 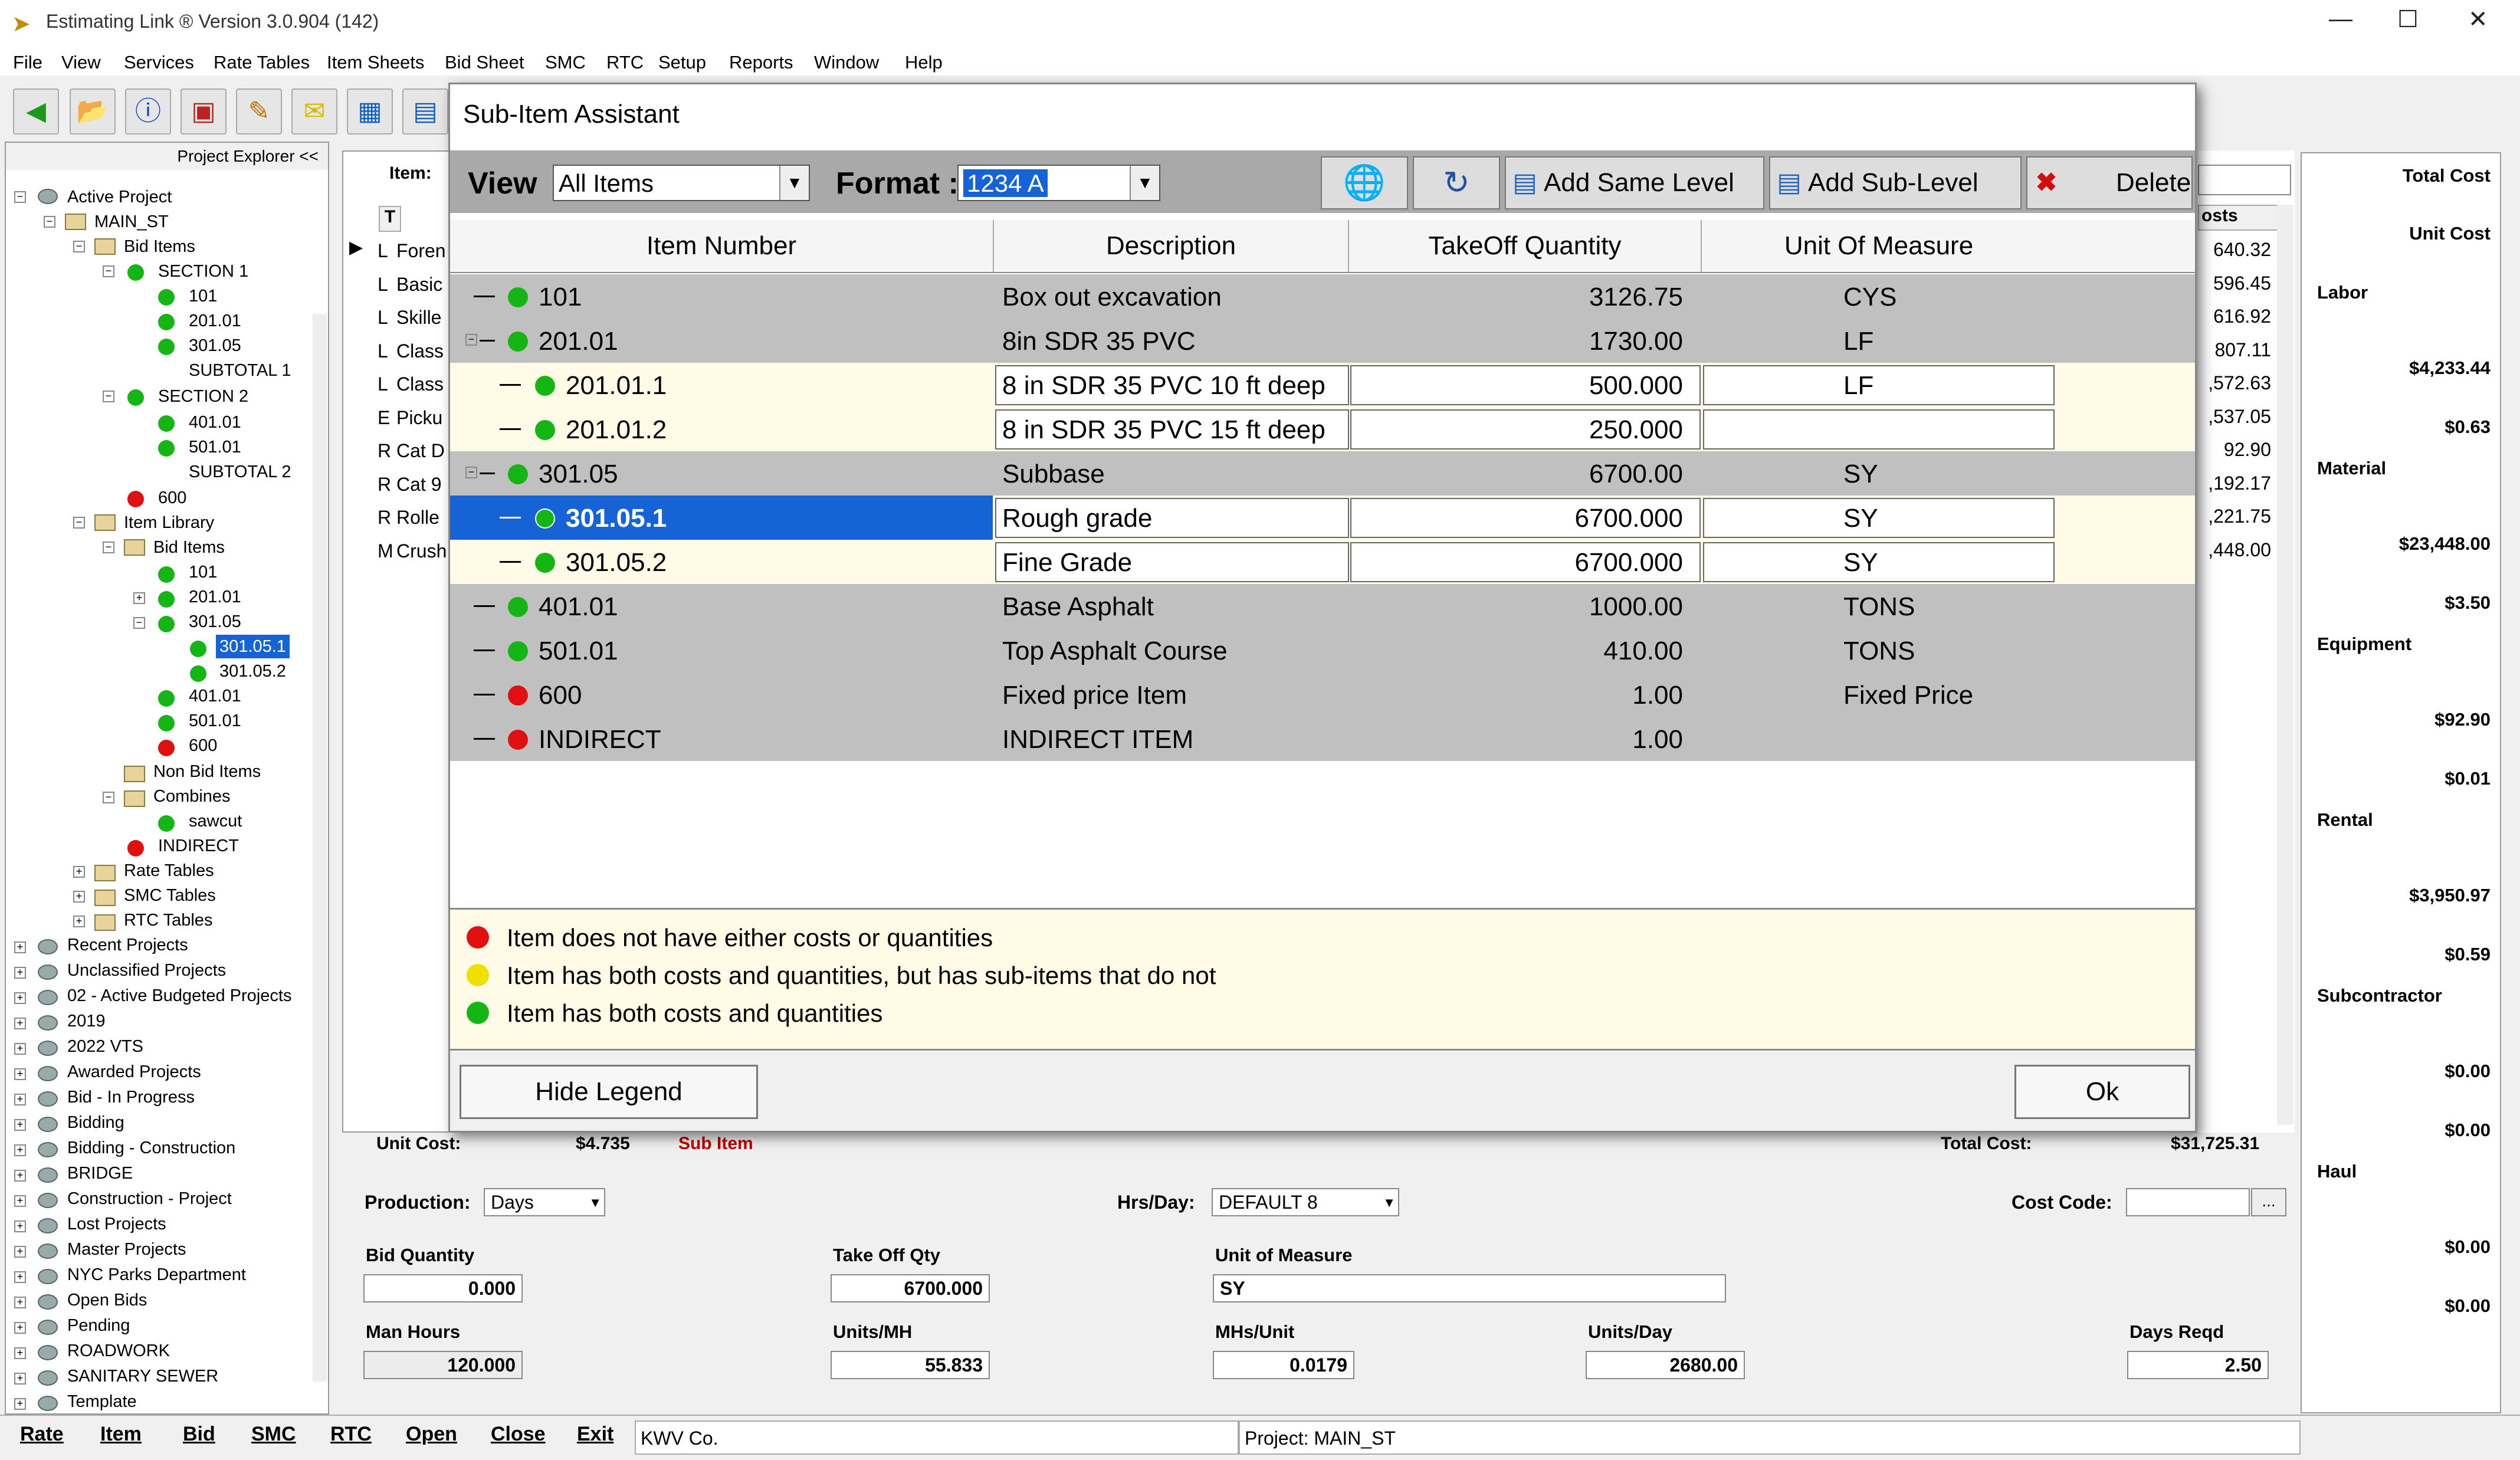 What do you see at coordinates (95, 1122) in the screenshot?
I see `tree-group: Bidding` at bounding box center [95, 1122].